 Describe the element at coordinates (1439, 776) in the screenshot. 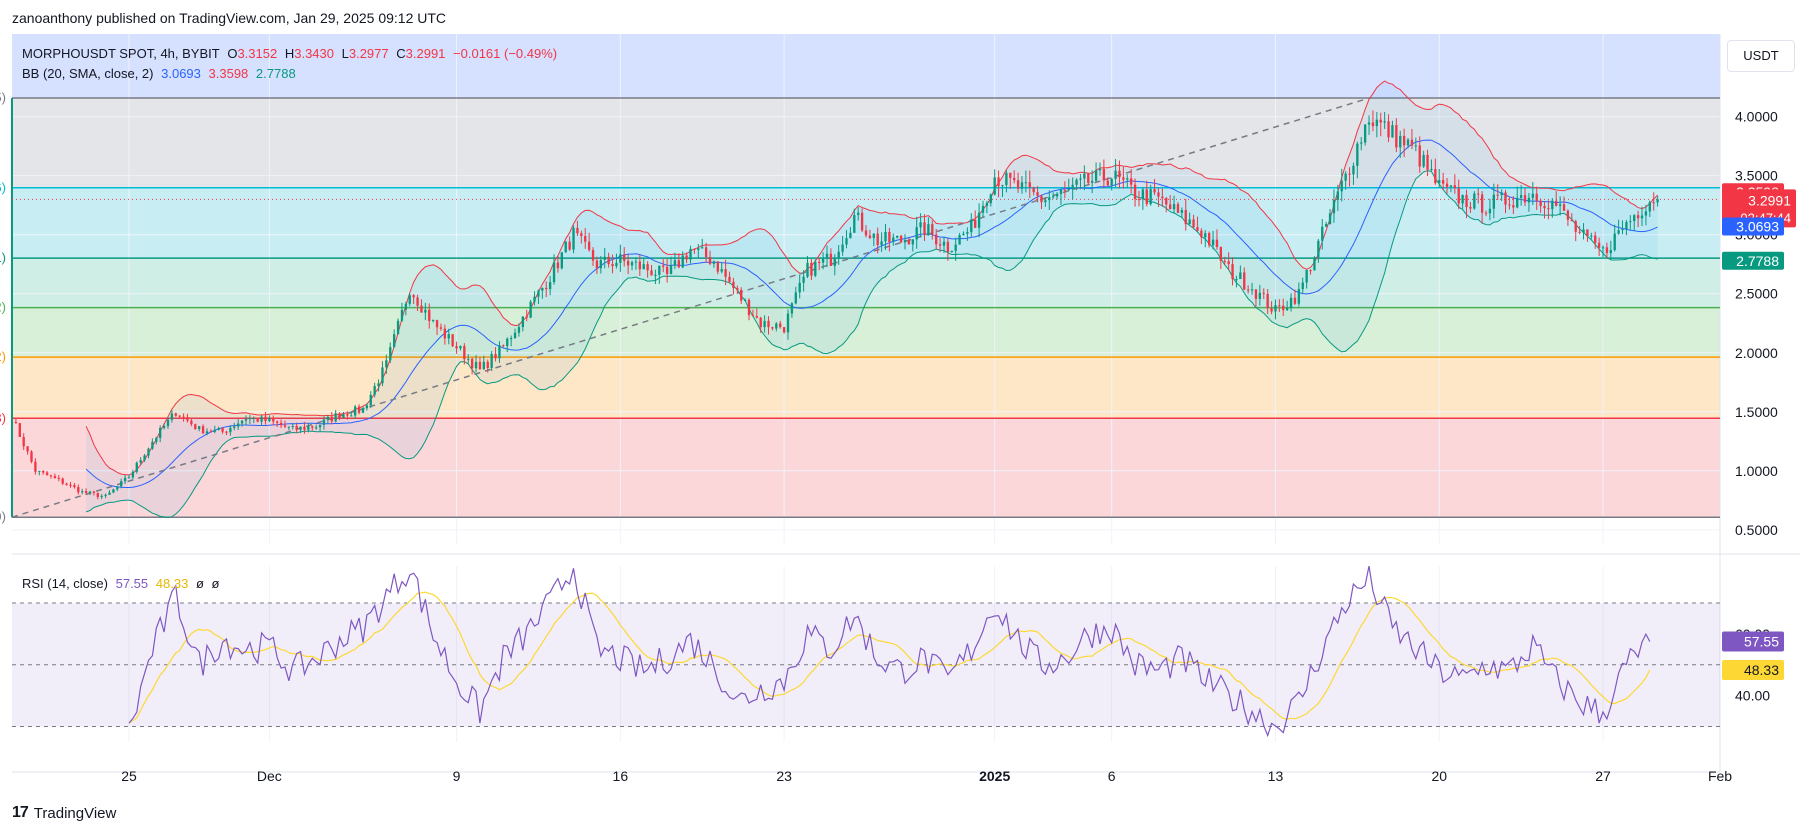

I see `x-tick-label: 20` at that location.